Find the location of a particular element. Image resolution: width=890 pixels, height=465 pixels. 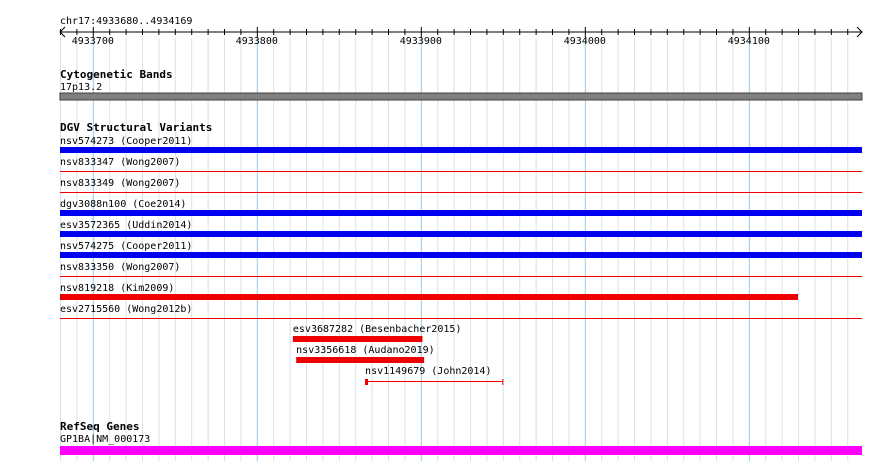

ruler-labels: 4933700 4933800 4933900 4934000 4934100 is located at coordinates (421, 41).